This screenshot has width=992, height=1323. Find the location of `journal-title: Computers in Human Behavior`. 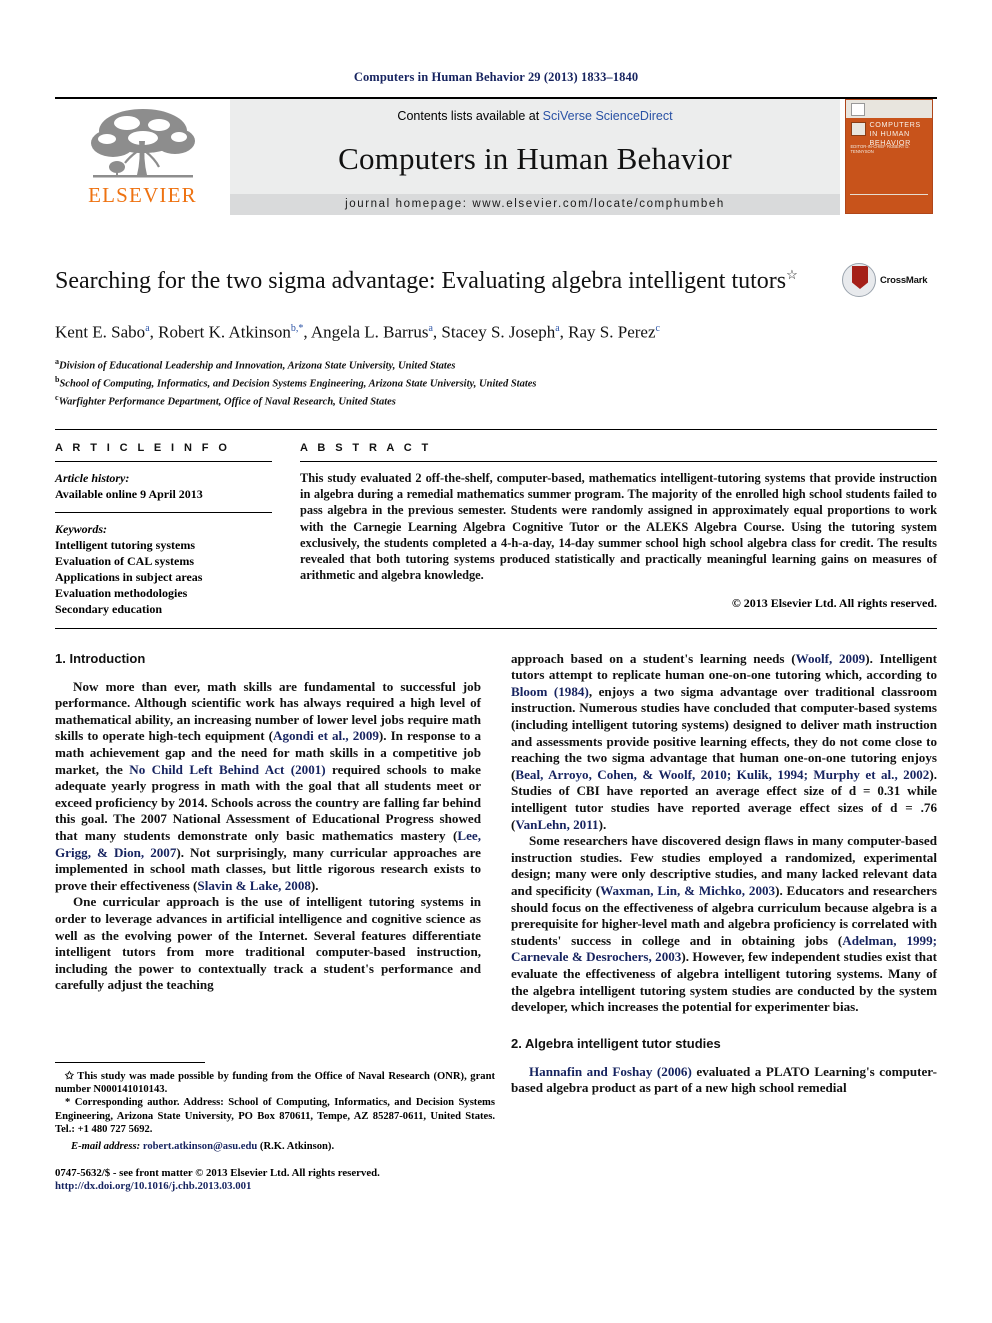

journal-title: Computers in Human Behavior is located at coordinates (535, 158).